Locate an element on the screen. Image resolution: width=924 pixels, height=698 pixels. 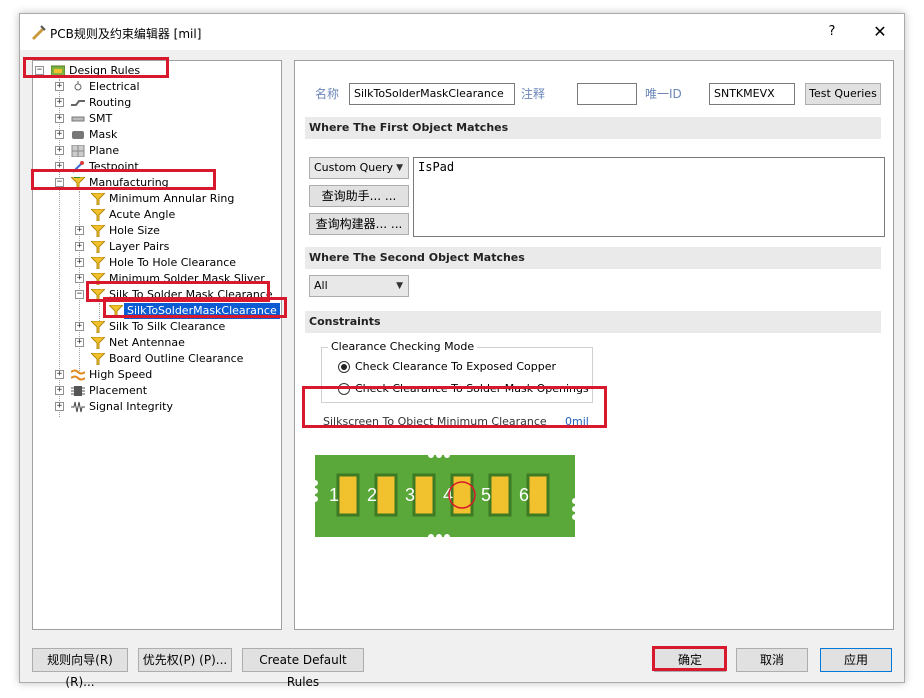
full-query-textarea: IsPad is located at coordinates (649, 197).